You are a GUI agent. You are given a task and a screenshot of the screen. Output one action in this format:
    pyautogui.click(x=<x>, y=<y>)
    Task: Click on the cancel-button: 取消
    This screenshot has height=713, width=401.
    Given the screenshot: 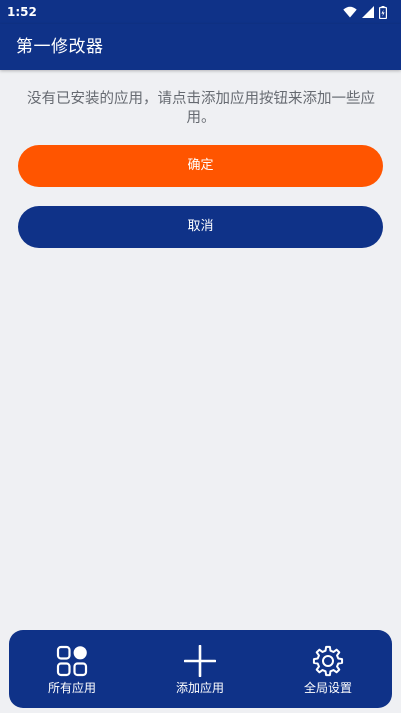 What is the action you would take?
    pyautogui.click(x=200, y=227)
    